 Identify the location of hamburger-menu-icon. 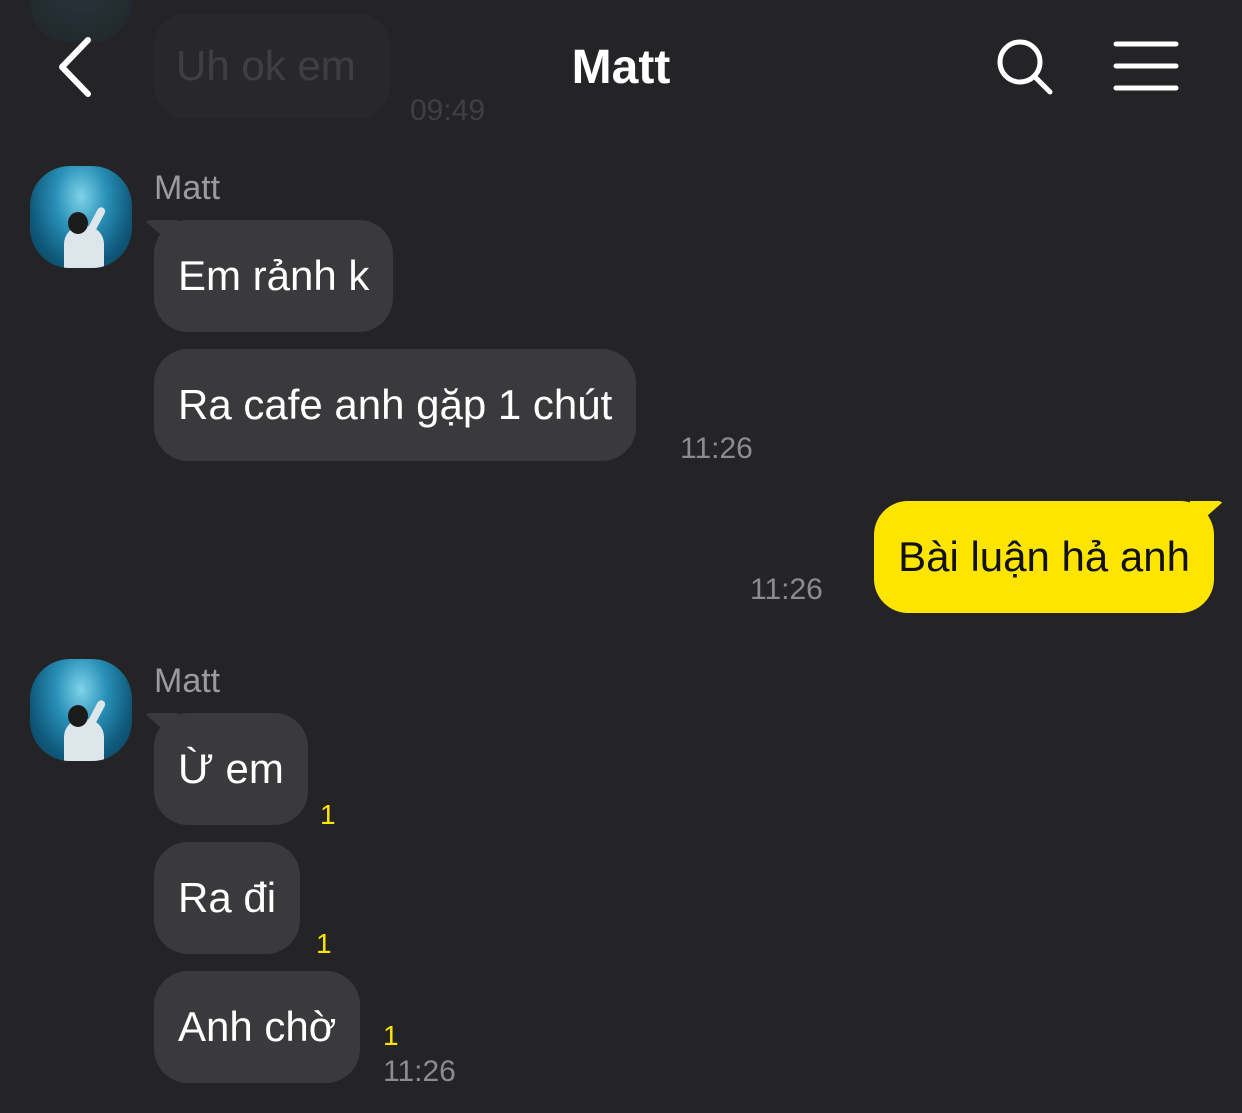
(1146, 66).